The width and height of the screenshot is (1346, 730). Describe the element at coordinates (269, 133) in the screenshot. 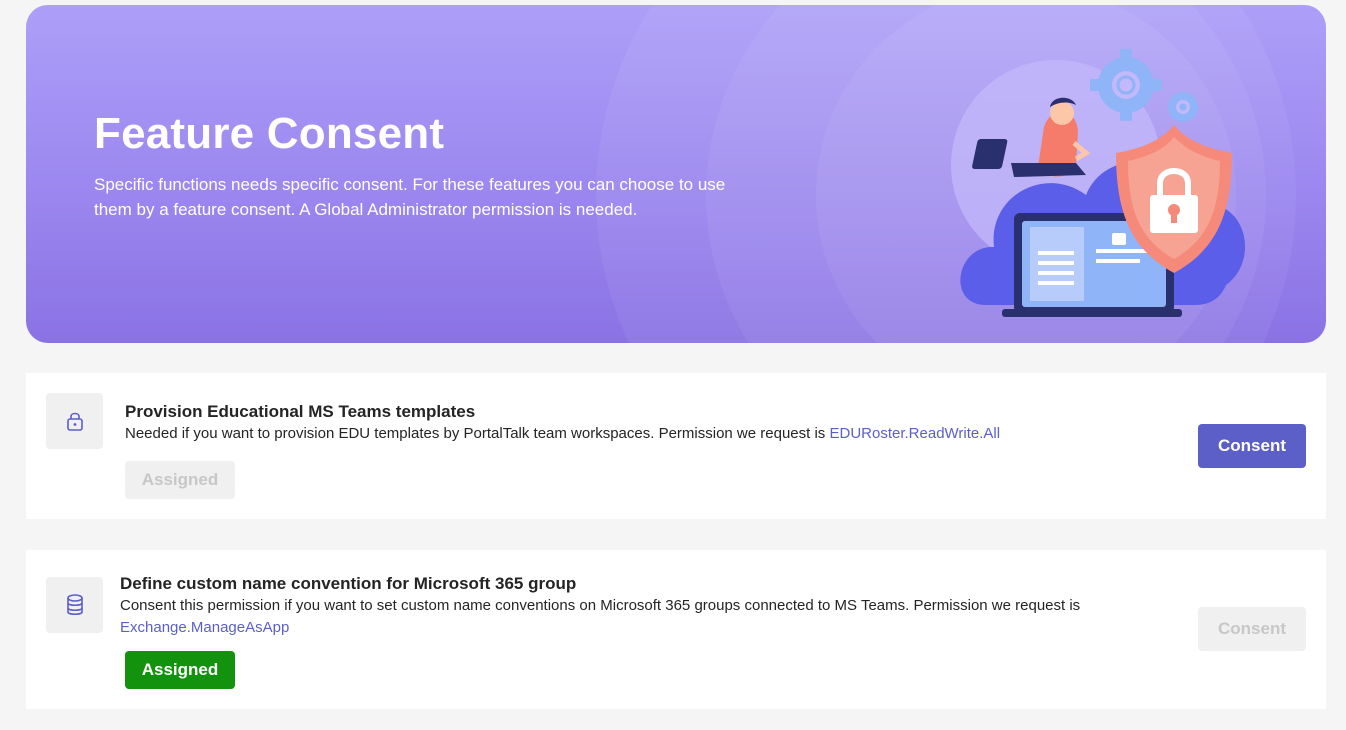

I see `page-title: Feature Consent` at that location.